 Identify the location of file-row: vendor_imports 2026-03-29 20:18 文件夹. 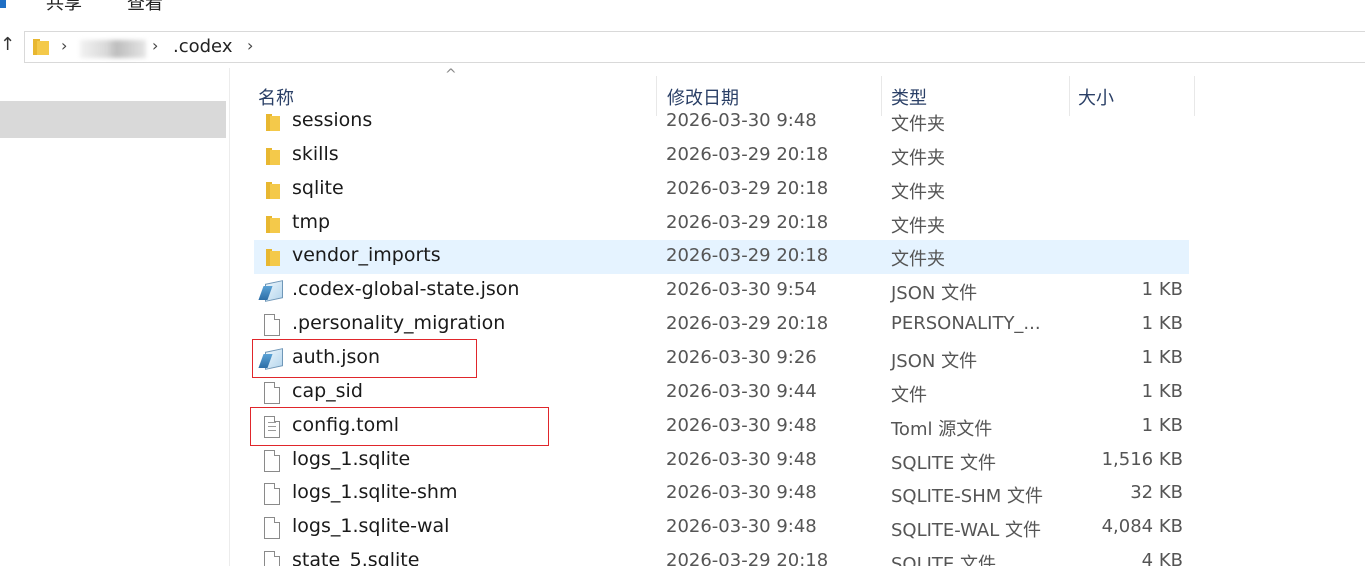
(721, 257).